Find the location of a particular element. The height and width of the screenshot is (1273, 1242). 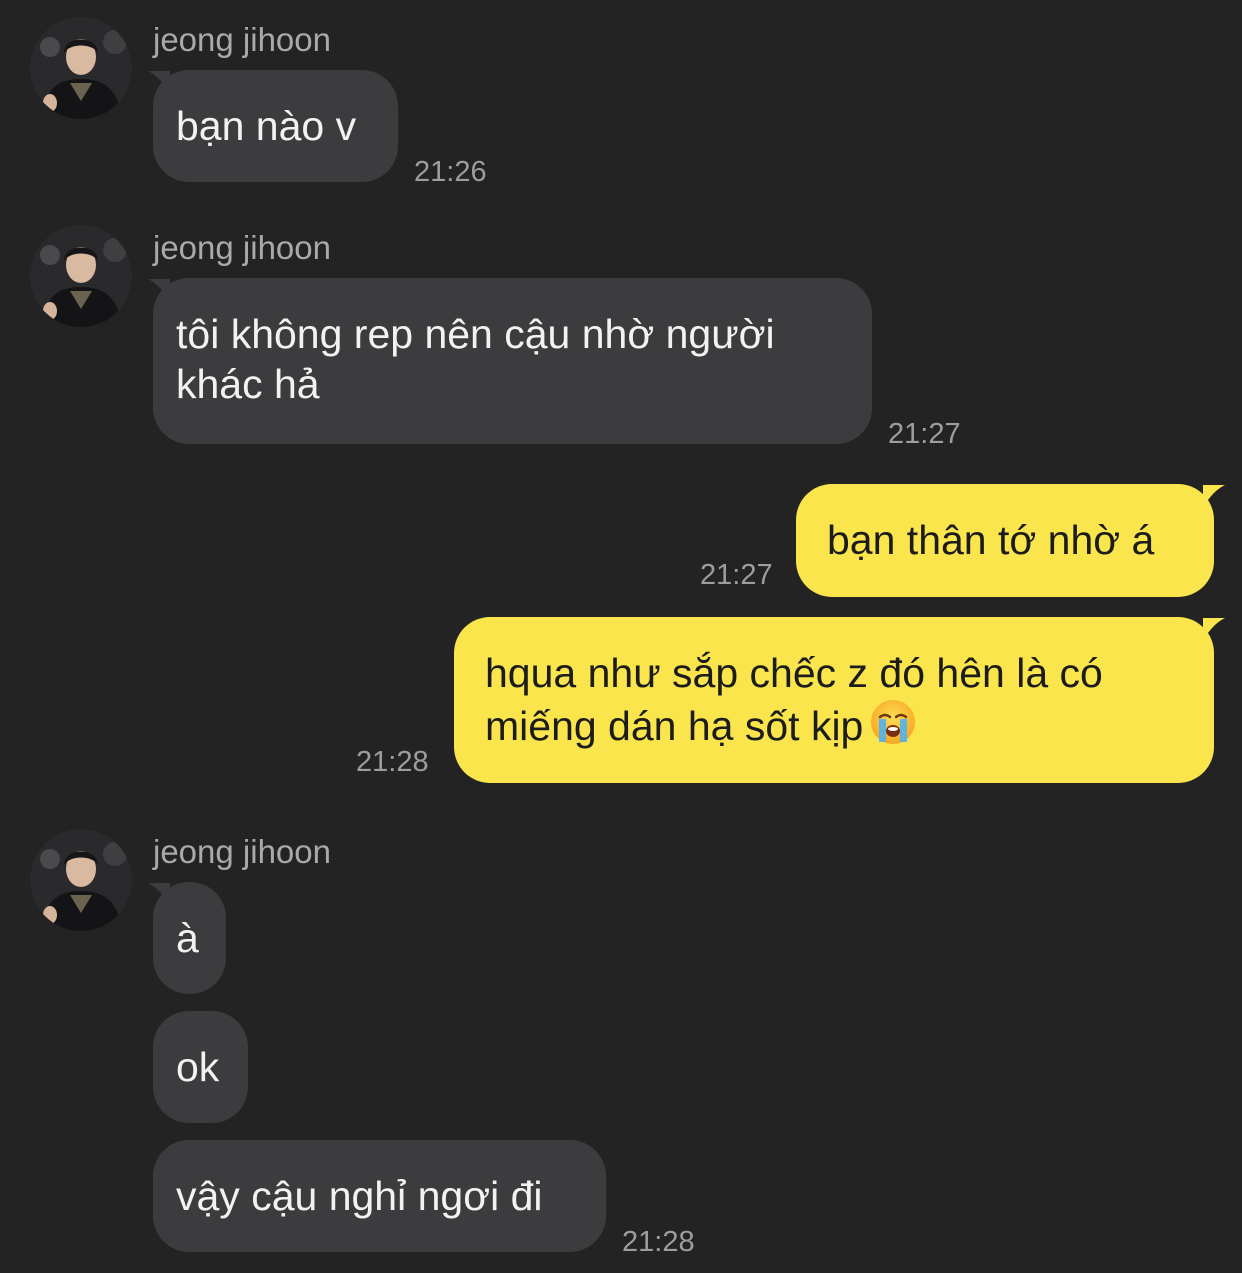

message-text: vậy cậu nghỉ ngơi đi is located at coordinates (359, 1196).